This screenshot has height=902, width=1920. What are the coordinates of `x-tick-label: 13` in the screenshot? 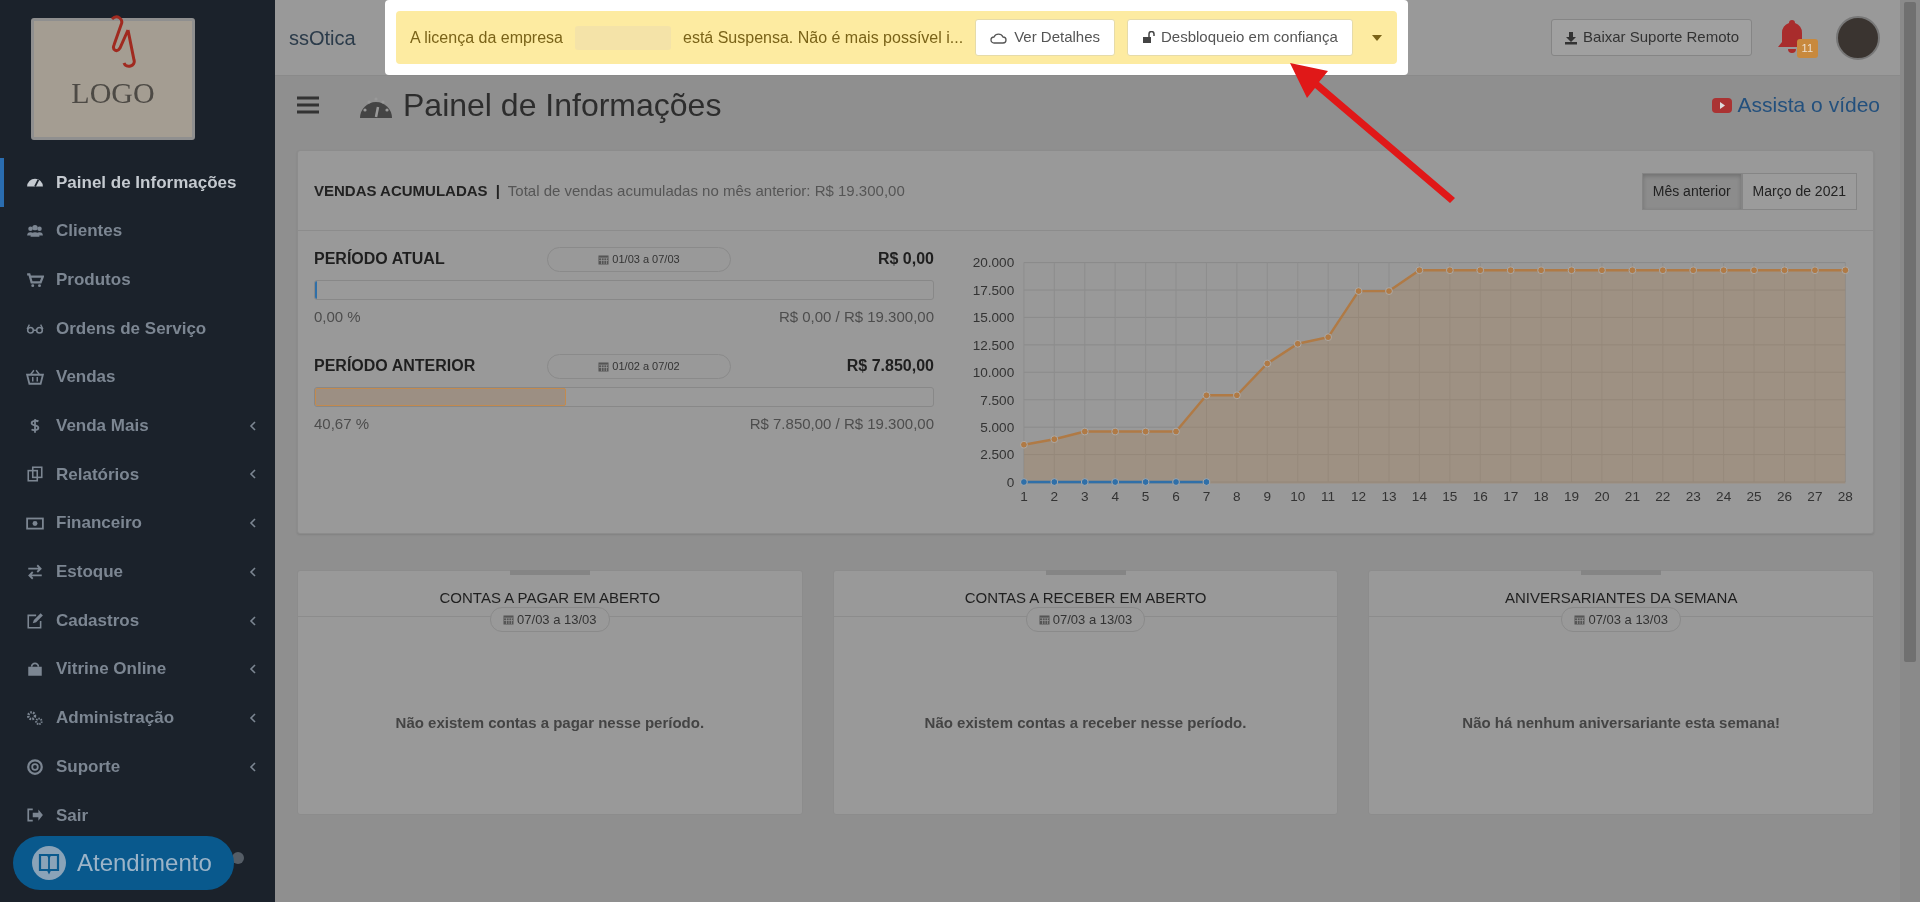 It's located at (1389, 497).